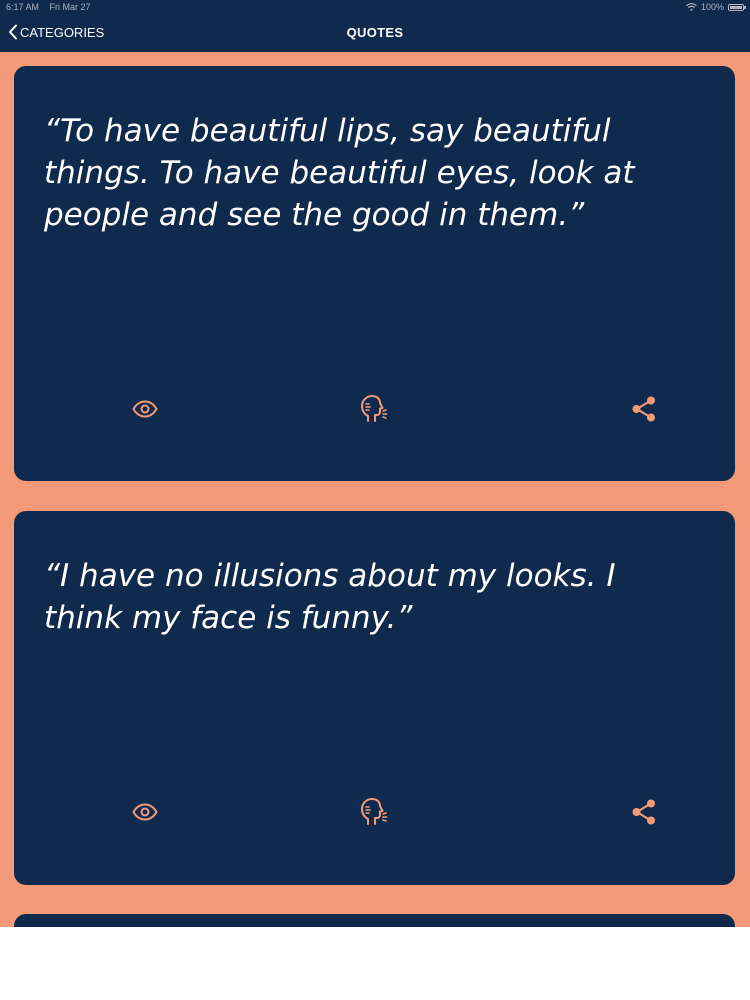 The width and height of the screenshot is (750, 1000). I want to click on page-title: QUOTES, so click(375, 32).